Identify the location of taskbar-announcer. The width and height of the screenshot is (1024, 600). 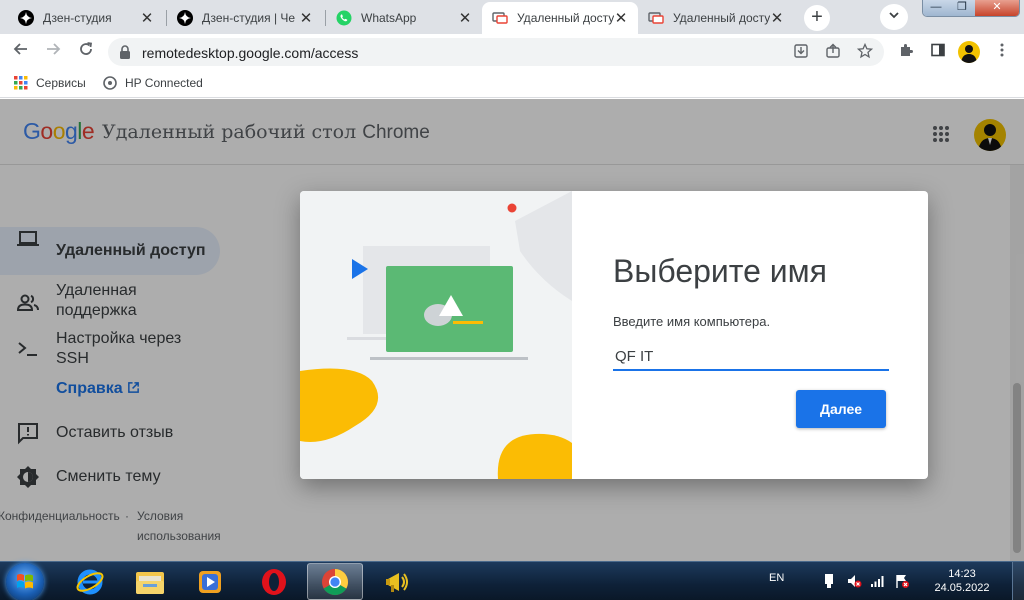
(398, 581).